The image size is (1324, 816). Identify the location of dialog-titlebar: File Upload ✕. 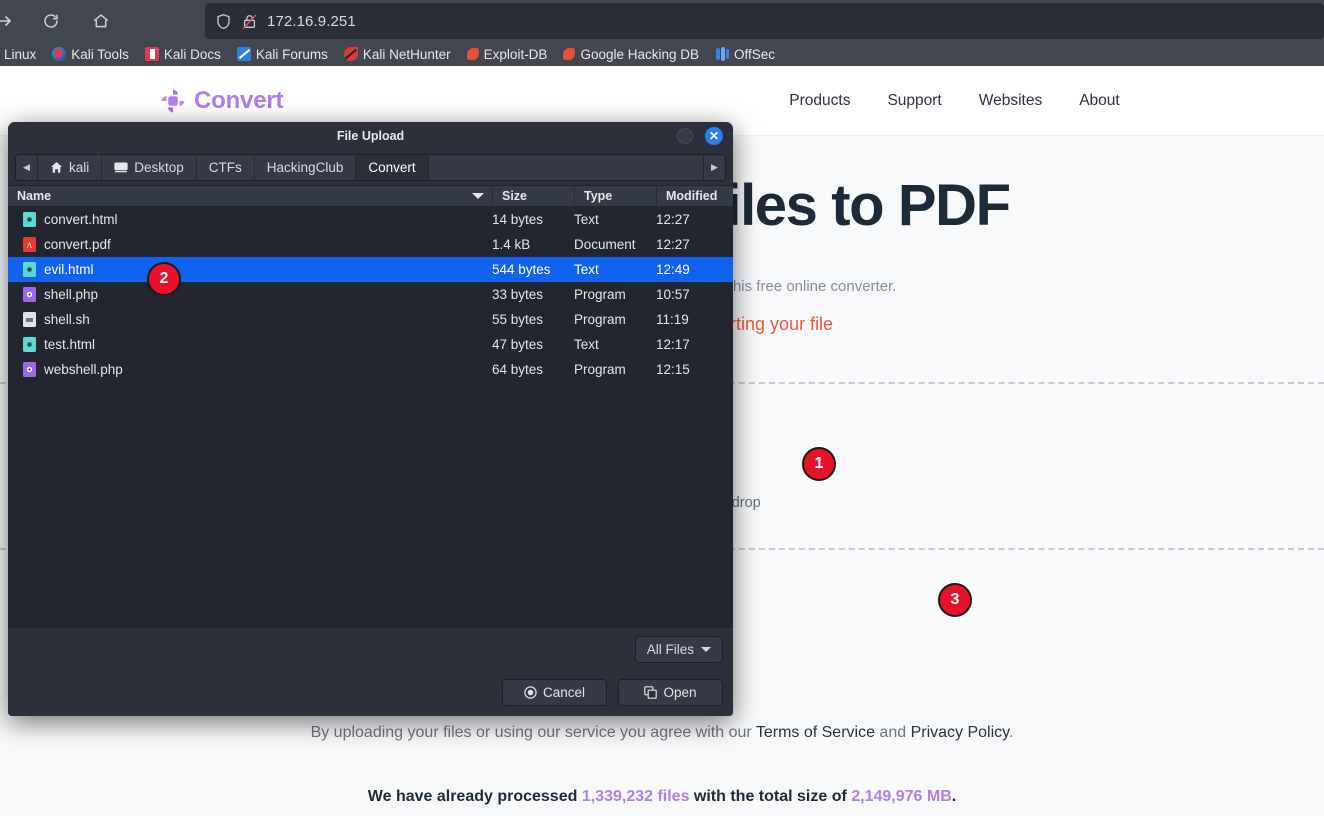
(370, 136).